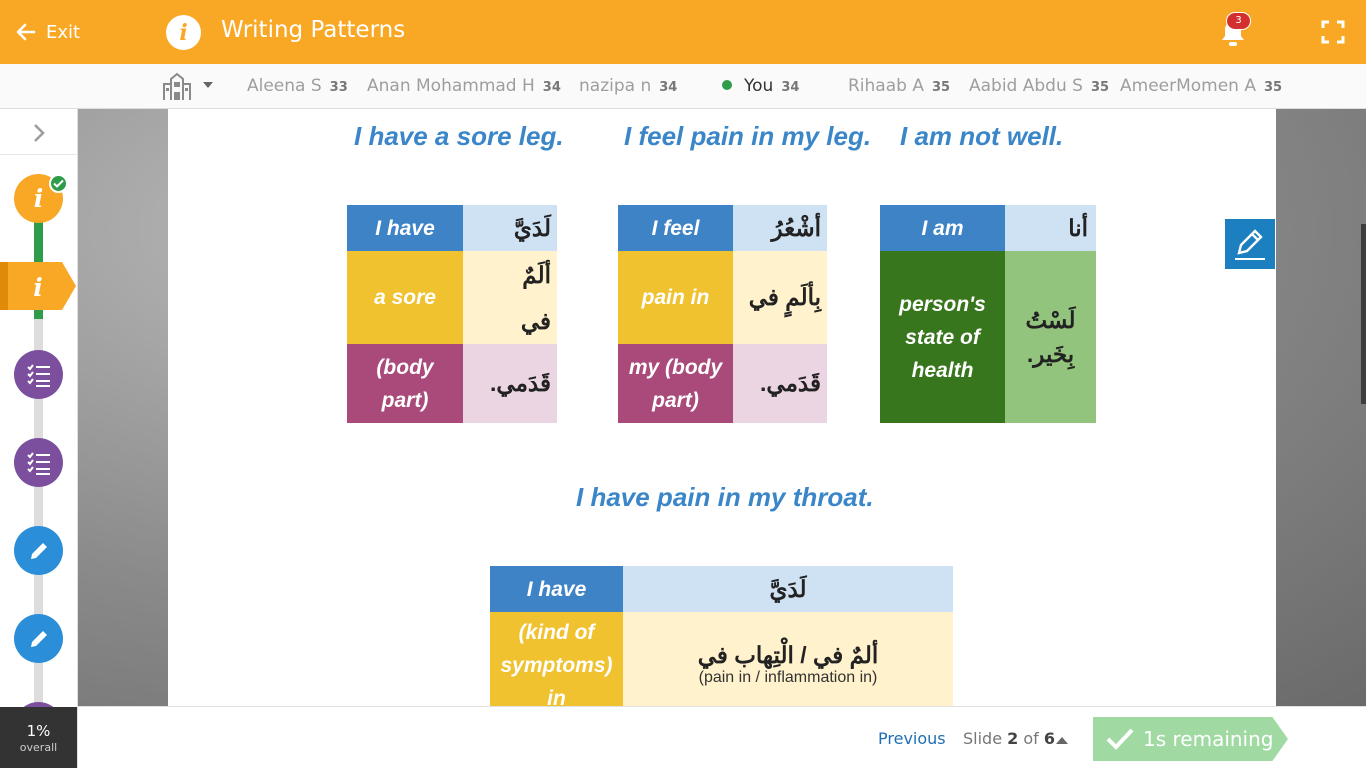  I want to click on leader-points: 33, so click(338, 87).